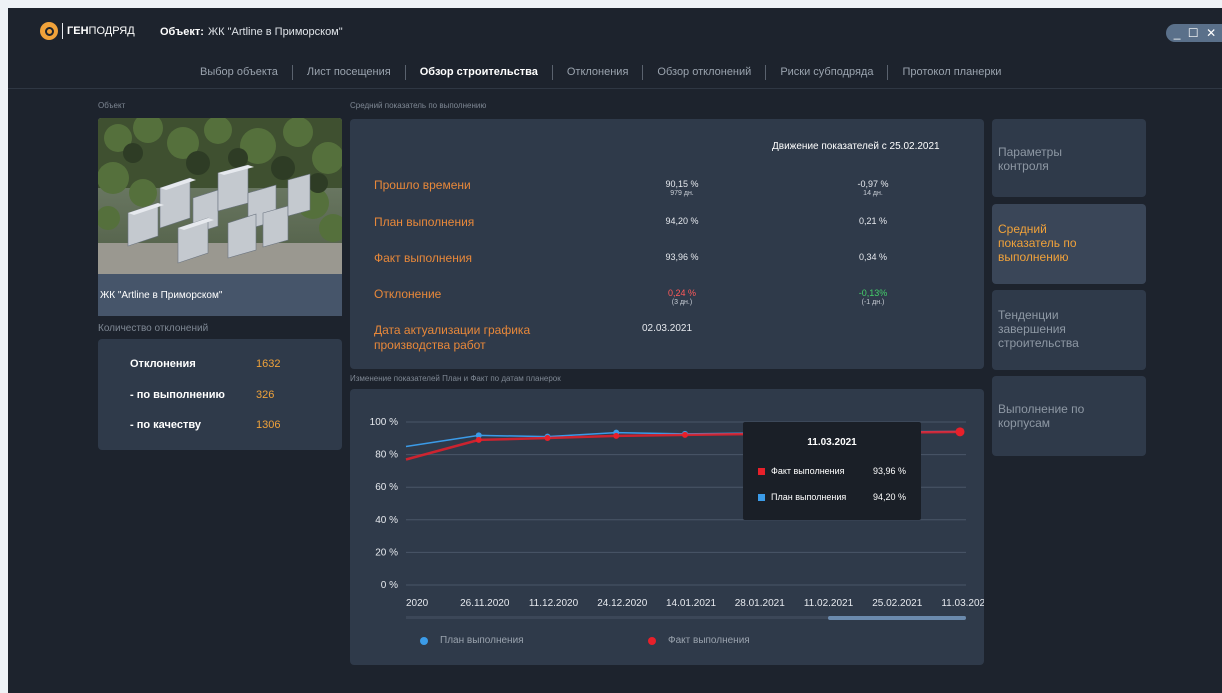 Image resolution: width=1222 pixels, height=693 pixels. Describe the element at coordinates (682, 302) in the screenshot. I see `deviation-days: (3 дн.)` at that location.